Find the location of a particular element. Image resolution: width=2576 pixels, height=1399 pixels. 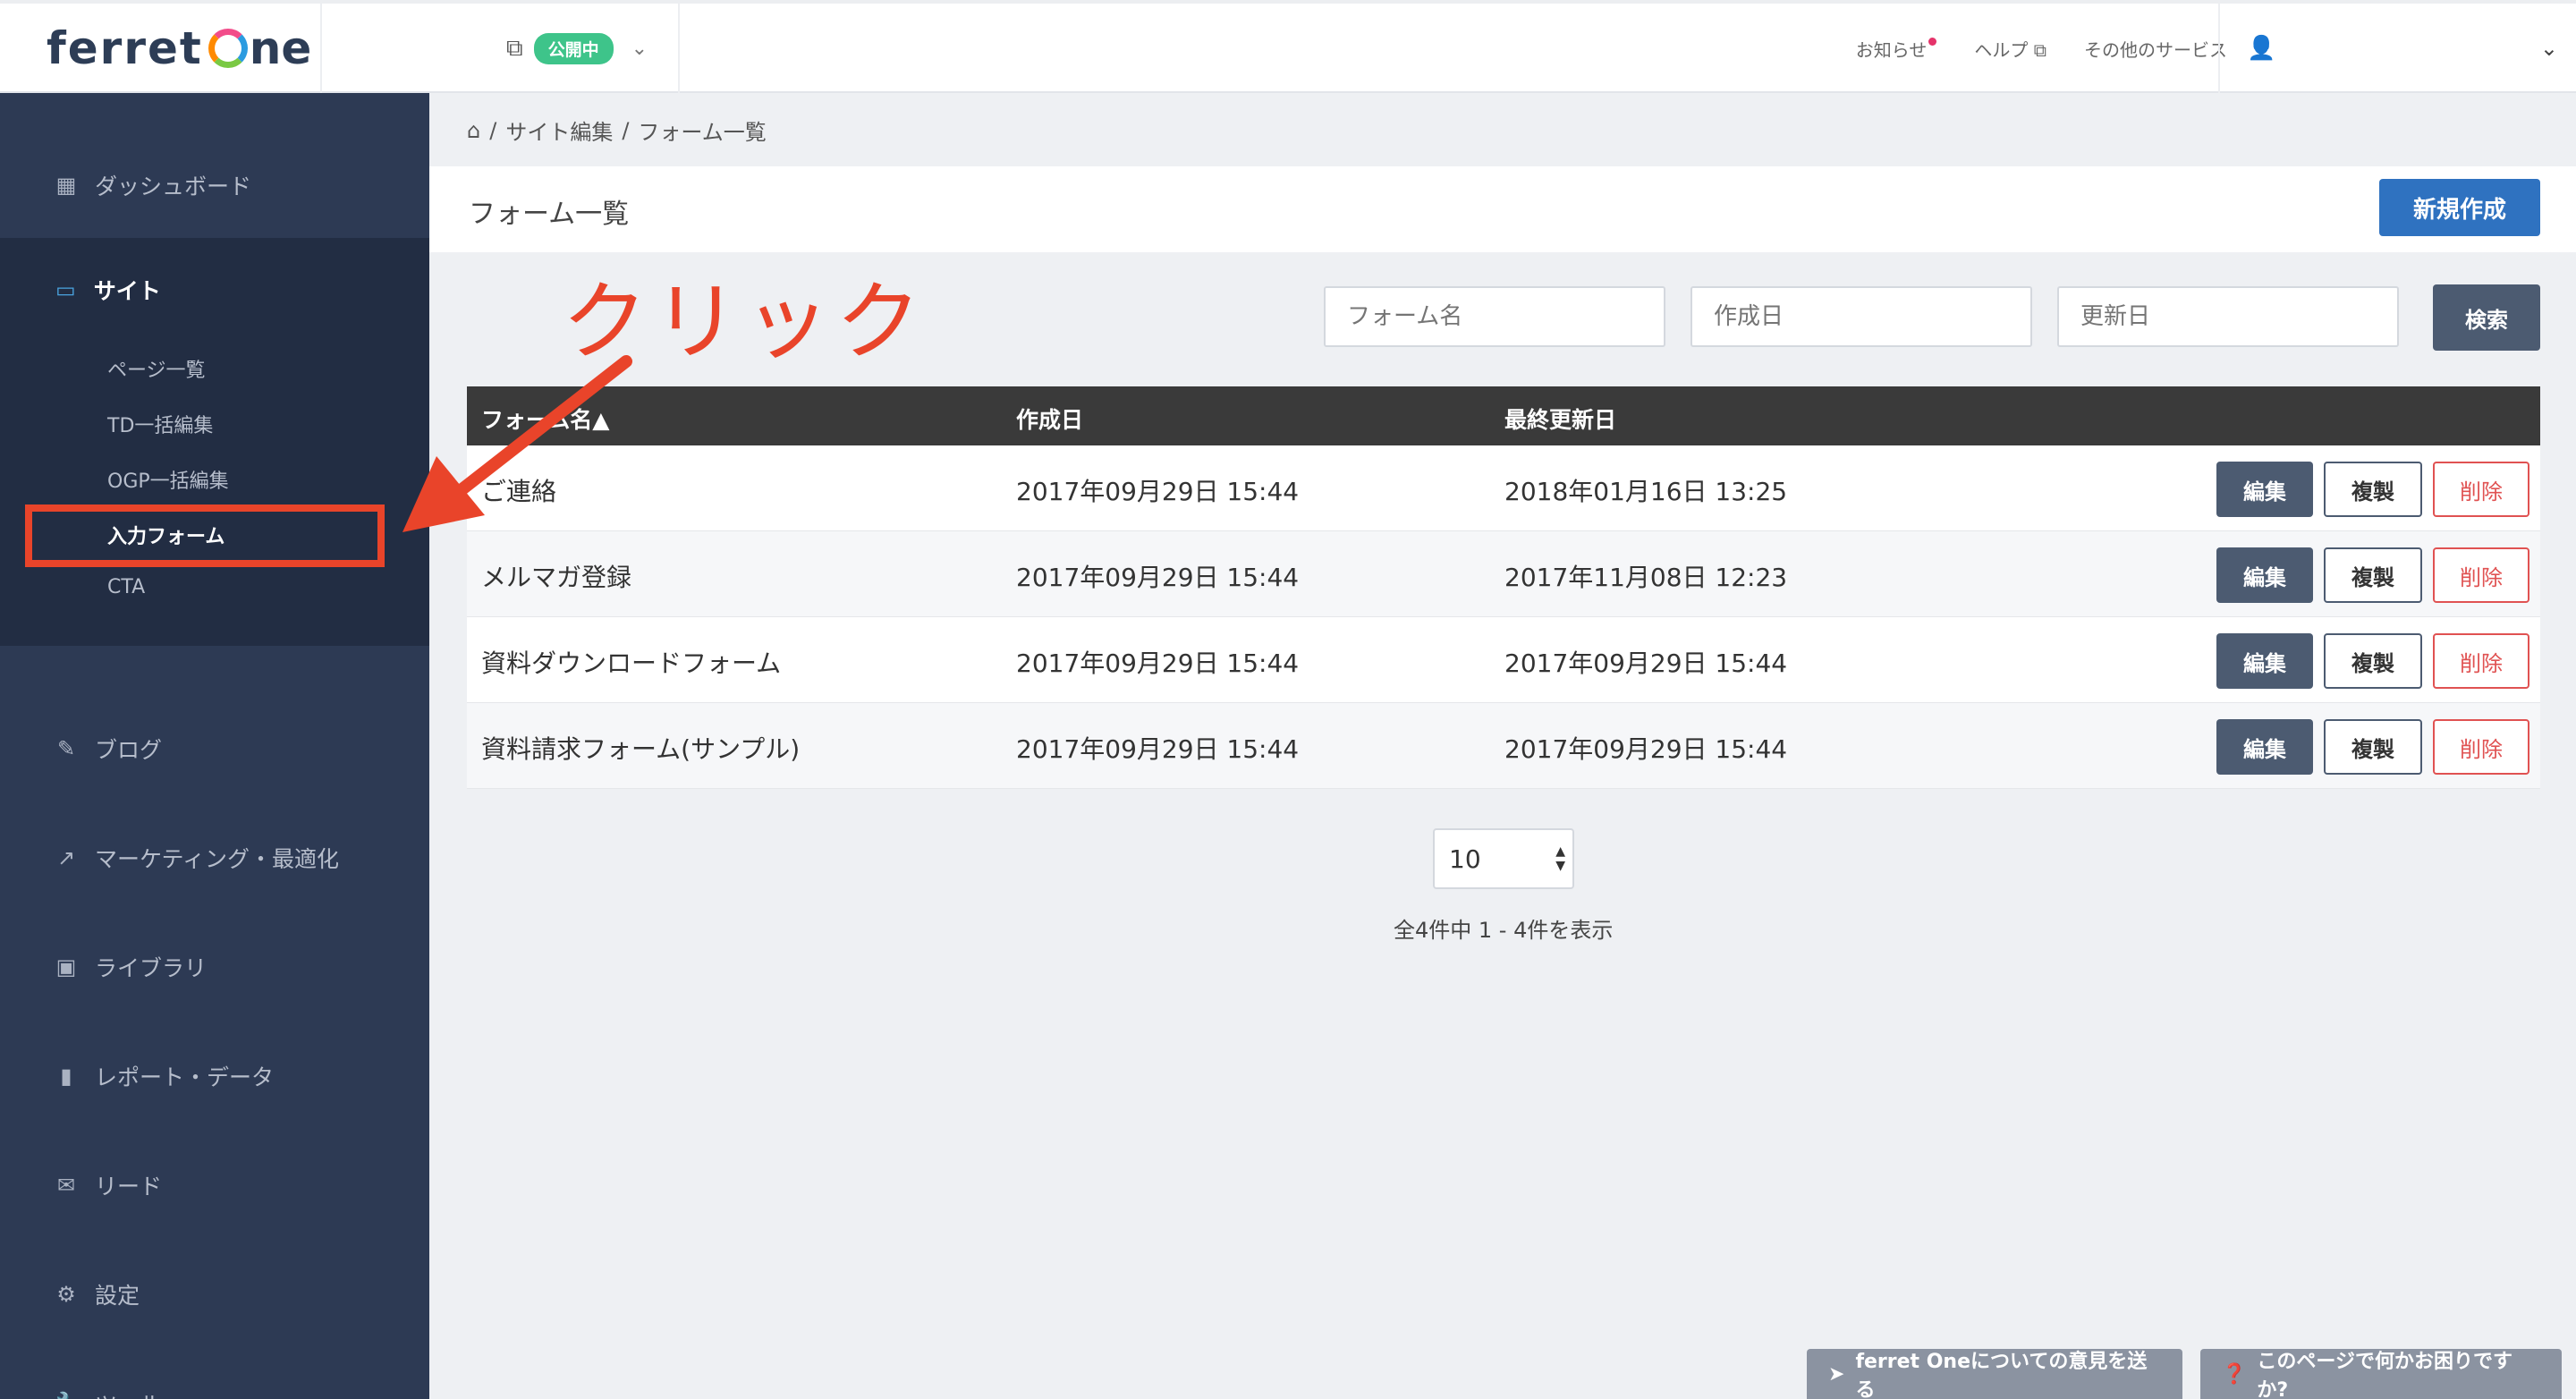

ferret-one-logo: ferret ne is located at coordinates (161, 48).